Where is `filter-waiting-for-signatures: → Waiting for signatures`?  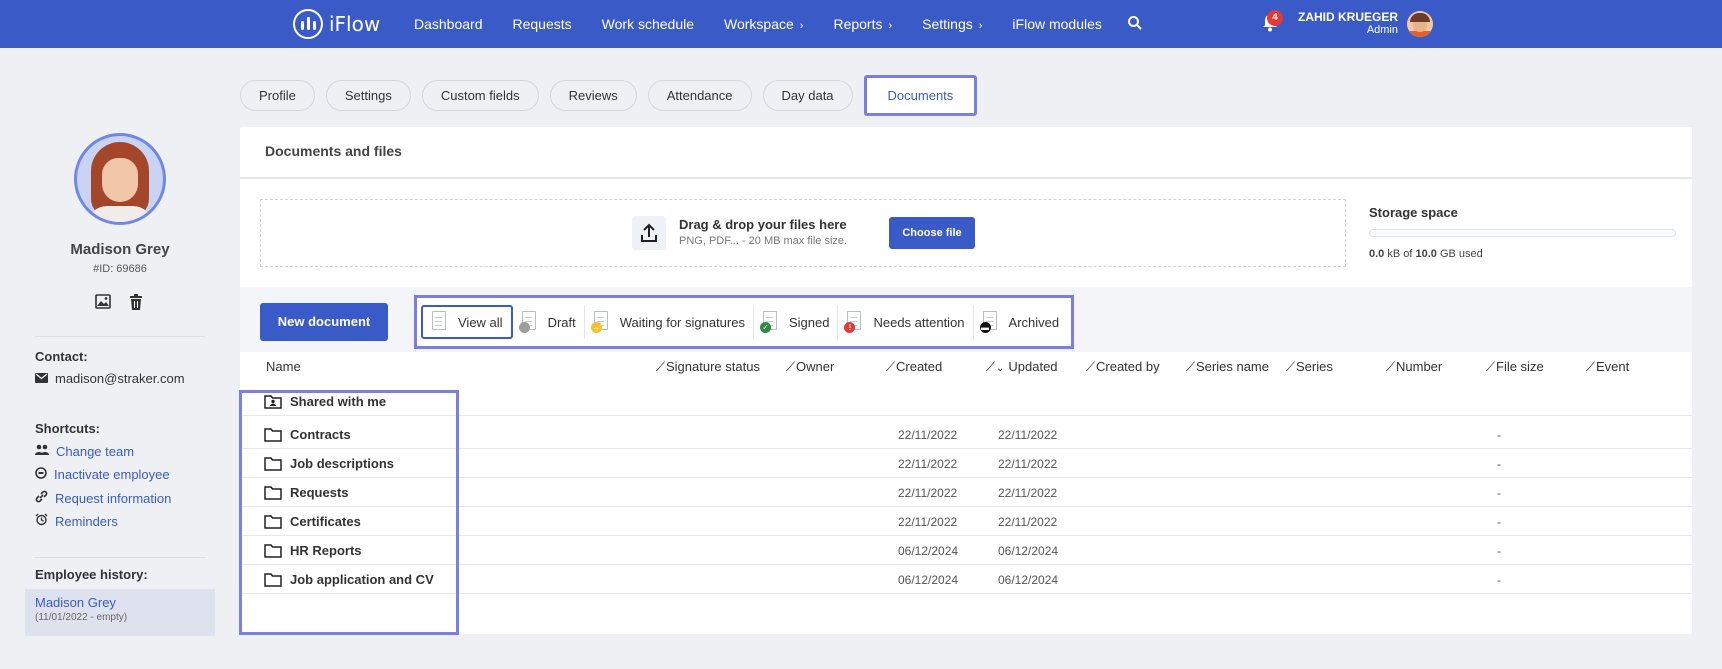 filter-waiting-for-signatures: → Waiting for signatures is located at coordinates (669, 322).